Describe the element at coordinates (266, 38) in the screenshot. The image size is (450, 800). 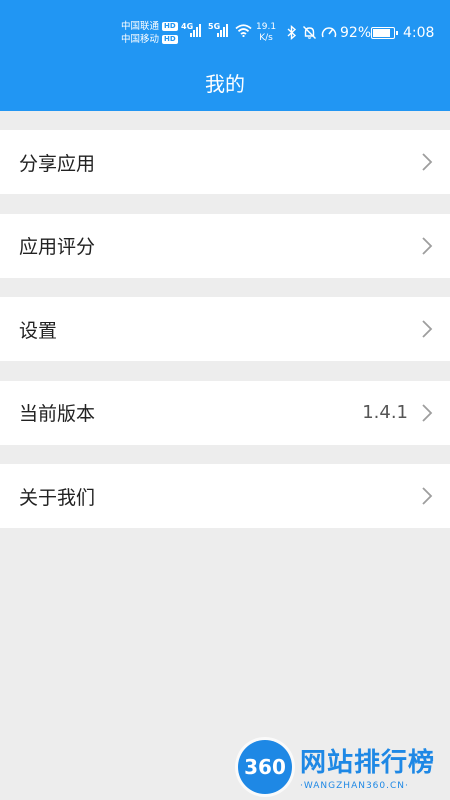
I see `speed-unit: K/s` at that location.